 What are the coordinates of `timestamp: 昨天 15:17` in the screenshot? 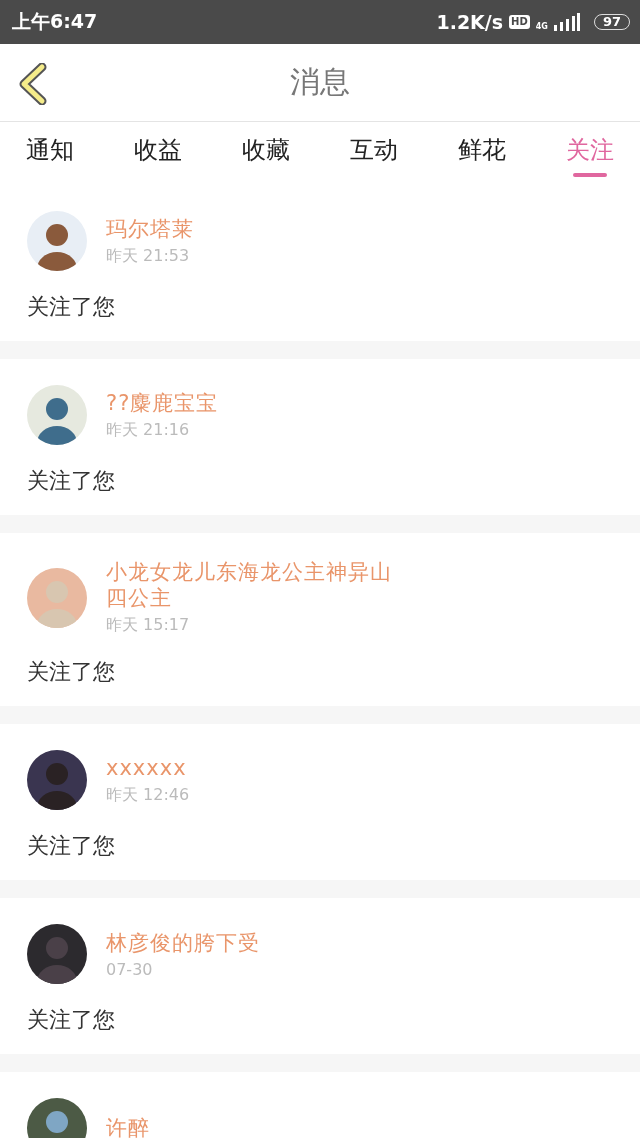 It's located at (148, 625).